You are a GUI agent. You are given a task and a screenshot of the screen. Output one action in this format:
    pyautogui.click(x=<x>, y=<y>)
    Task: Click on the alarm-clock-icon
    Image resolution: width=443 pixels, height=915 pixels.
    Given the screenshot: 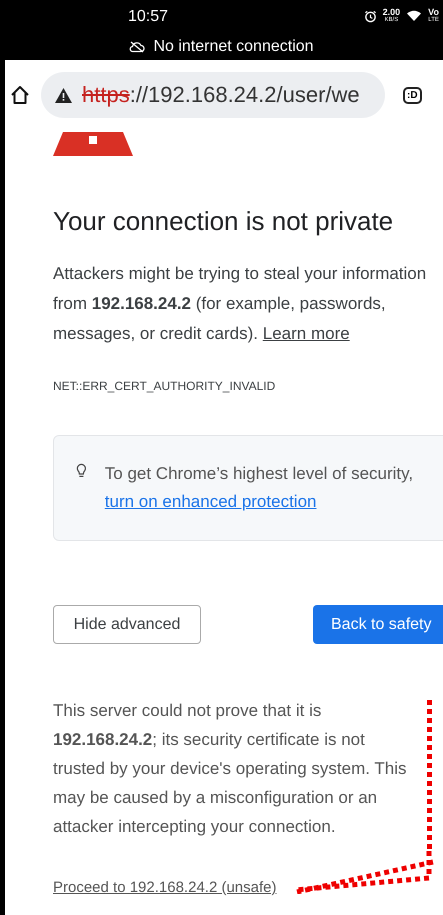 What is the action you would take?
    pyautogui.click(x=370, y=16)
    